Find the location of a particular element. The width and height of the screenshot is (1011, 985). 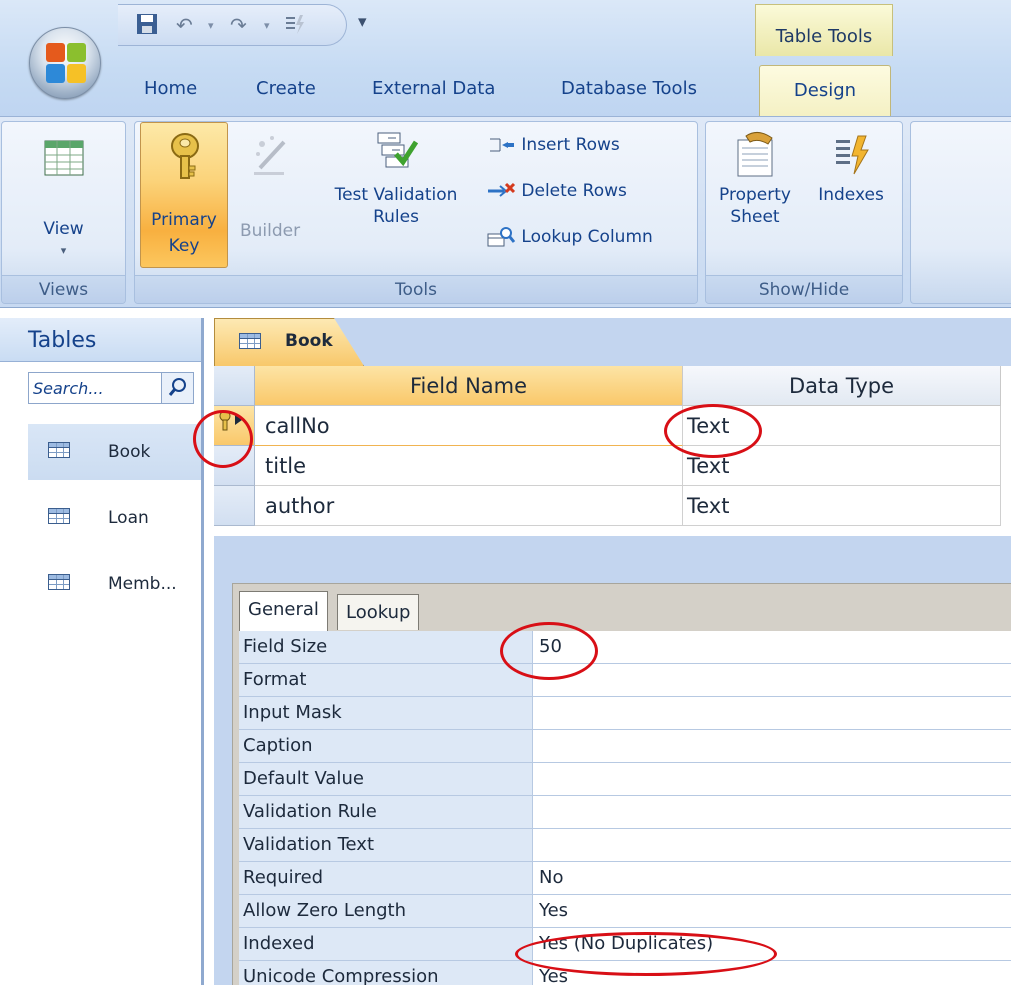

property-label: Unicode Compression is located at coordinates (386, 973).